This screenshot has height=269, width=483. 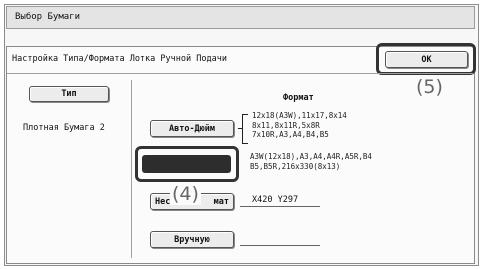 What do you see at coordinates (186, 164) in the screenshot?
I see `auto-ab-button-selected` at bounding box center [186, 164].